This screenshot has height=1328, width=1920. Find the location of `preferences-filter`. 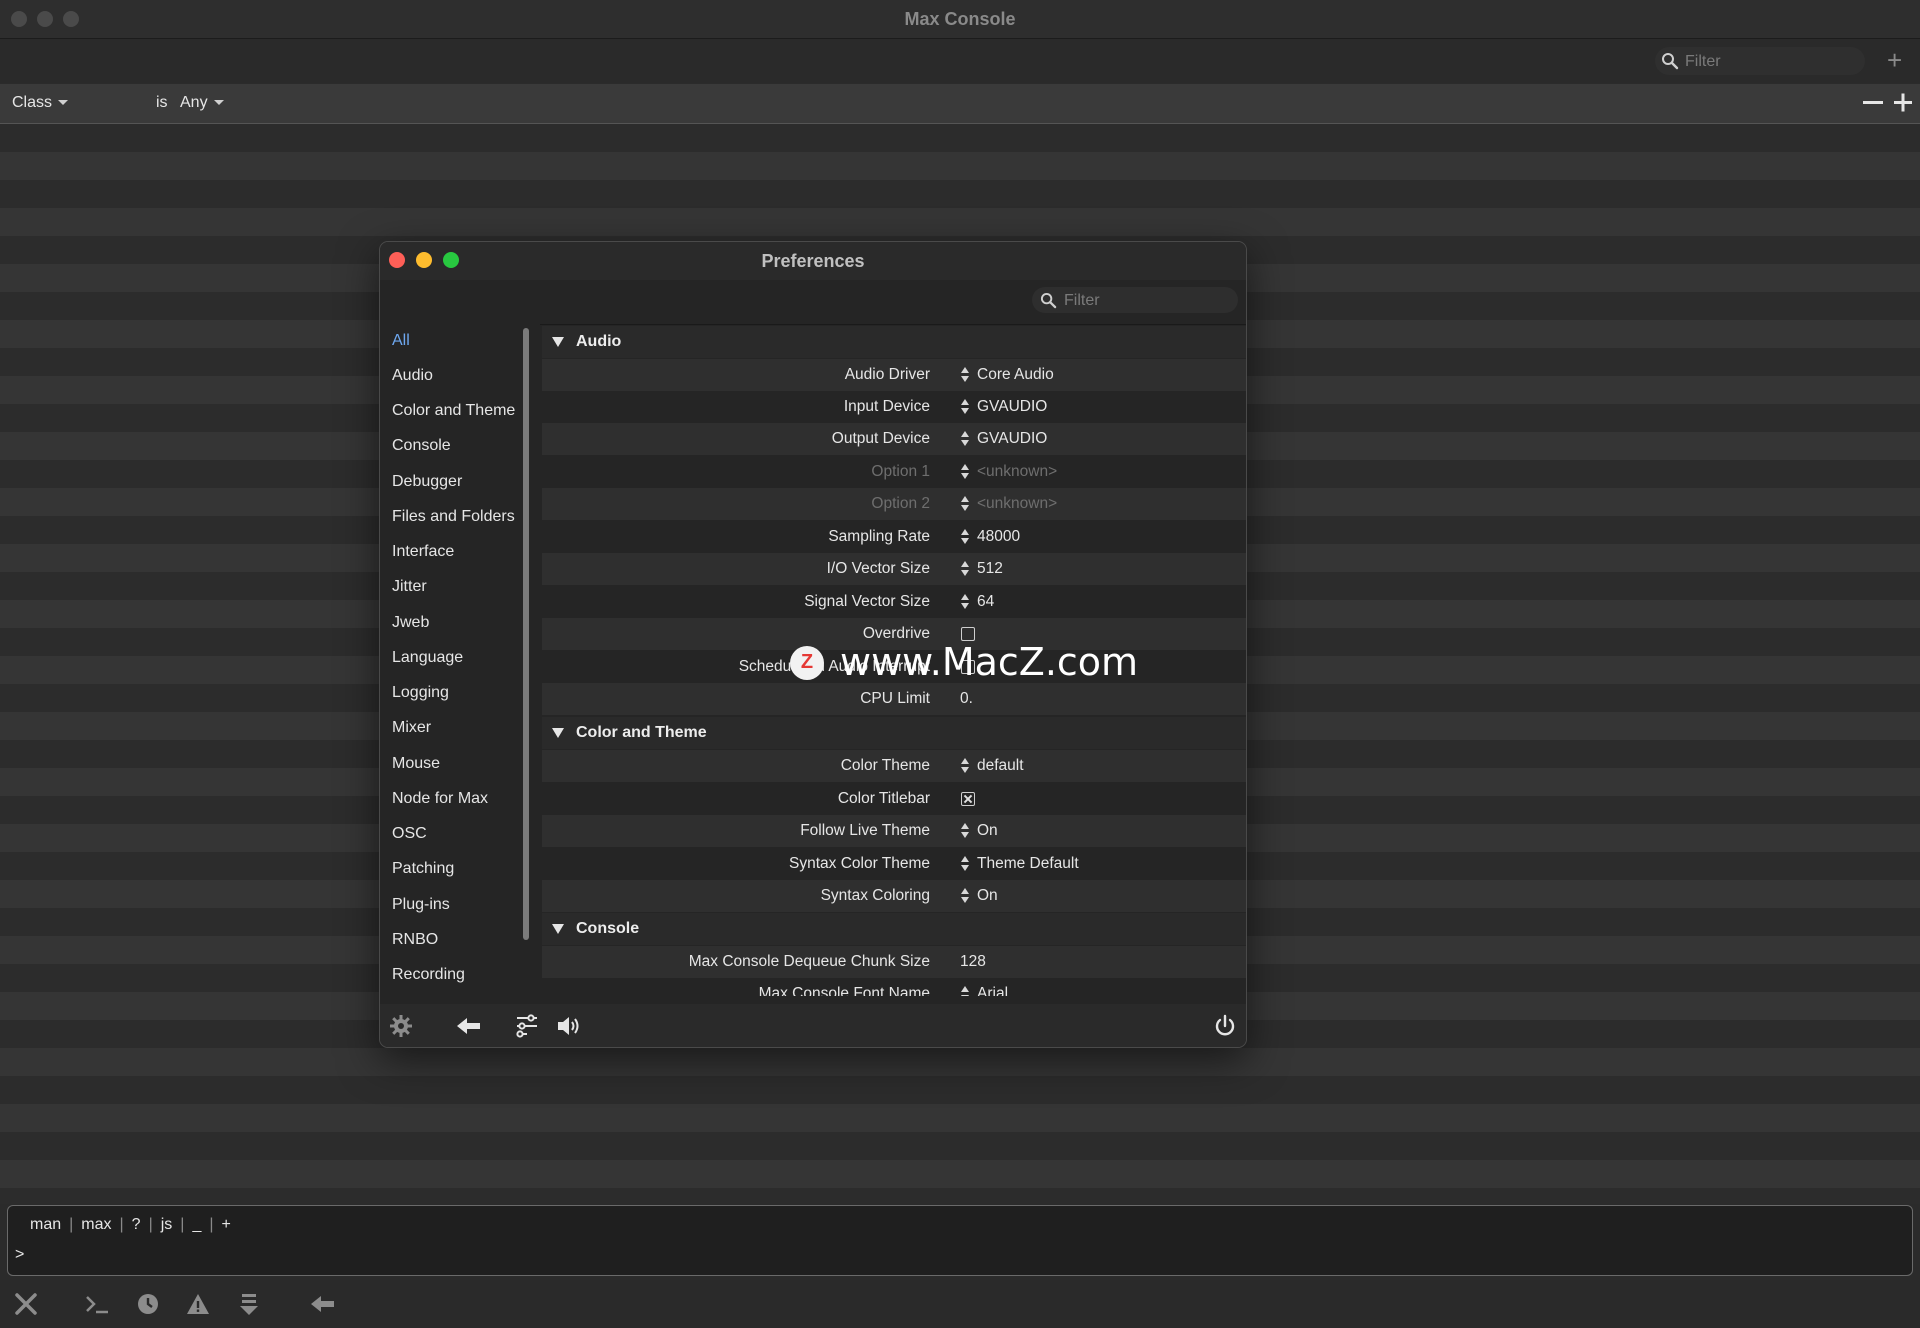

preferences-filter is located at coordinates (1135, 300).